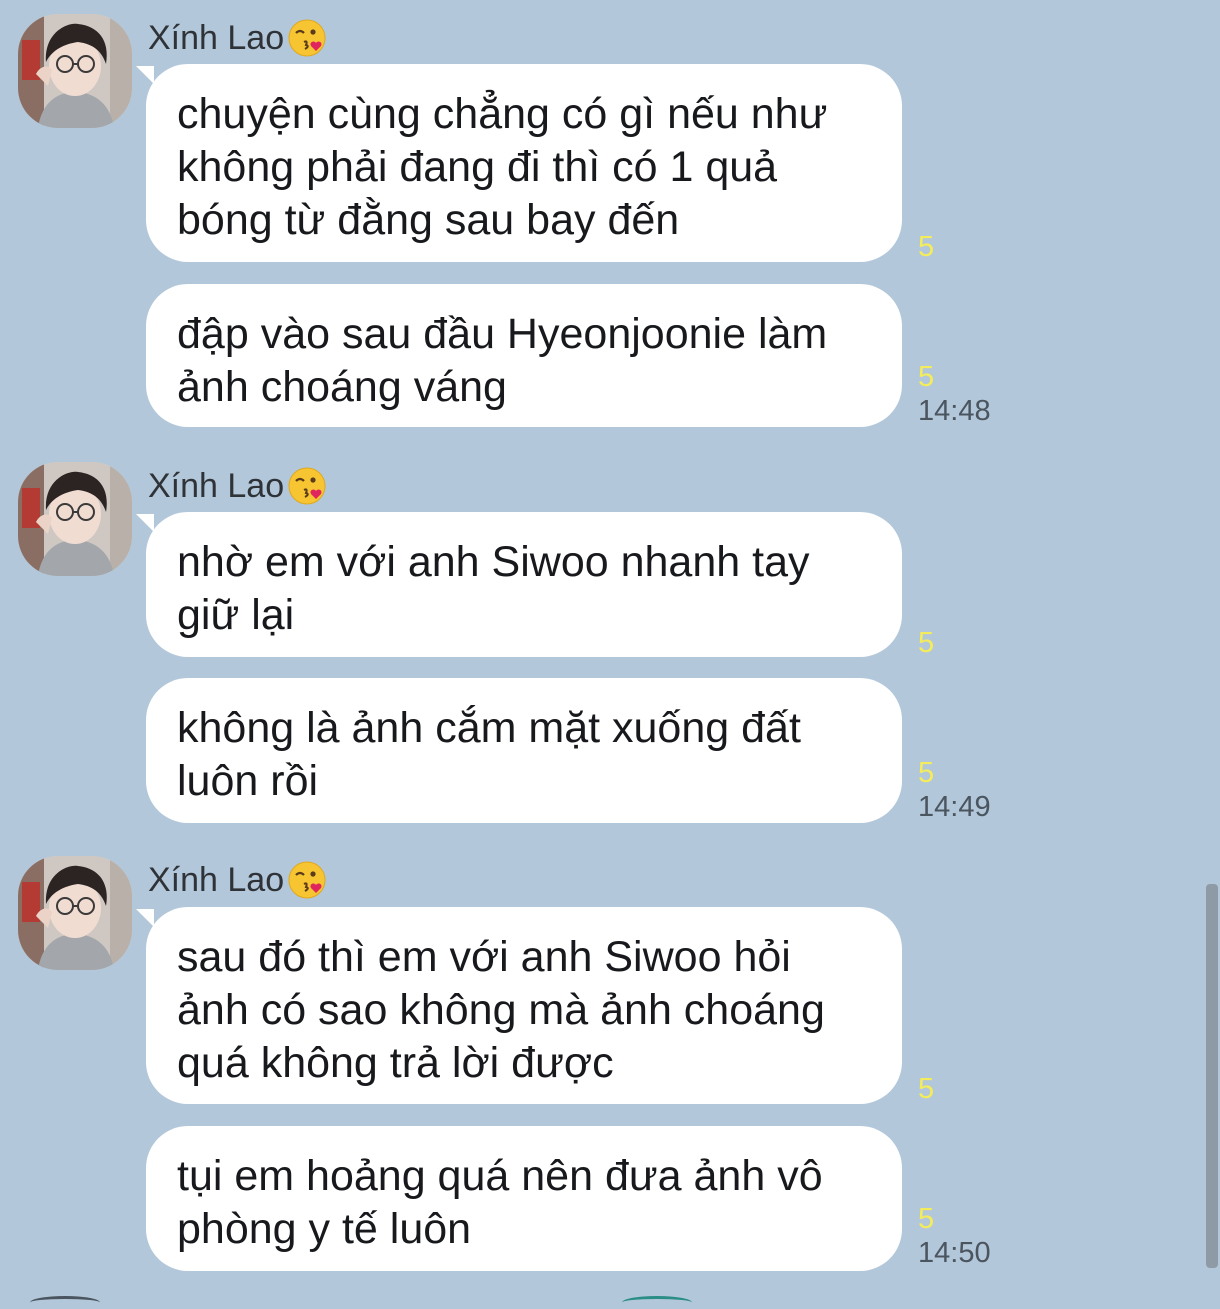 Image resolution: width=1220 pixels, height=1309 pixels. Describe the element at coordinates (519, 584) in the screenshot. I see `message-bubble: nhờ em với anh Siwoo nhanh tay giữ lại` at that location.